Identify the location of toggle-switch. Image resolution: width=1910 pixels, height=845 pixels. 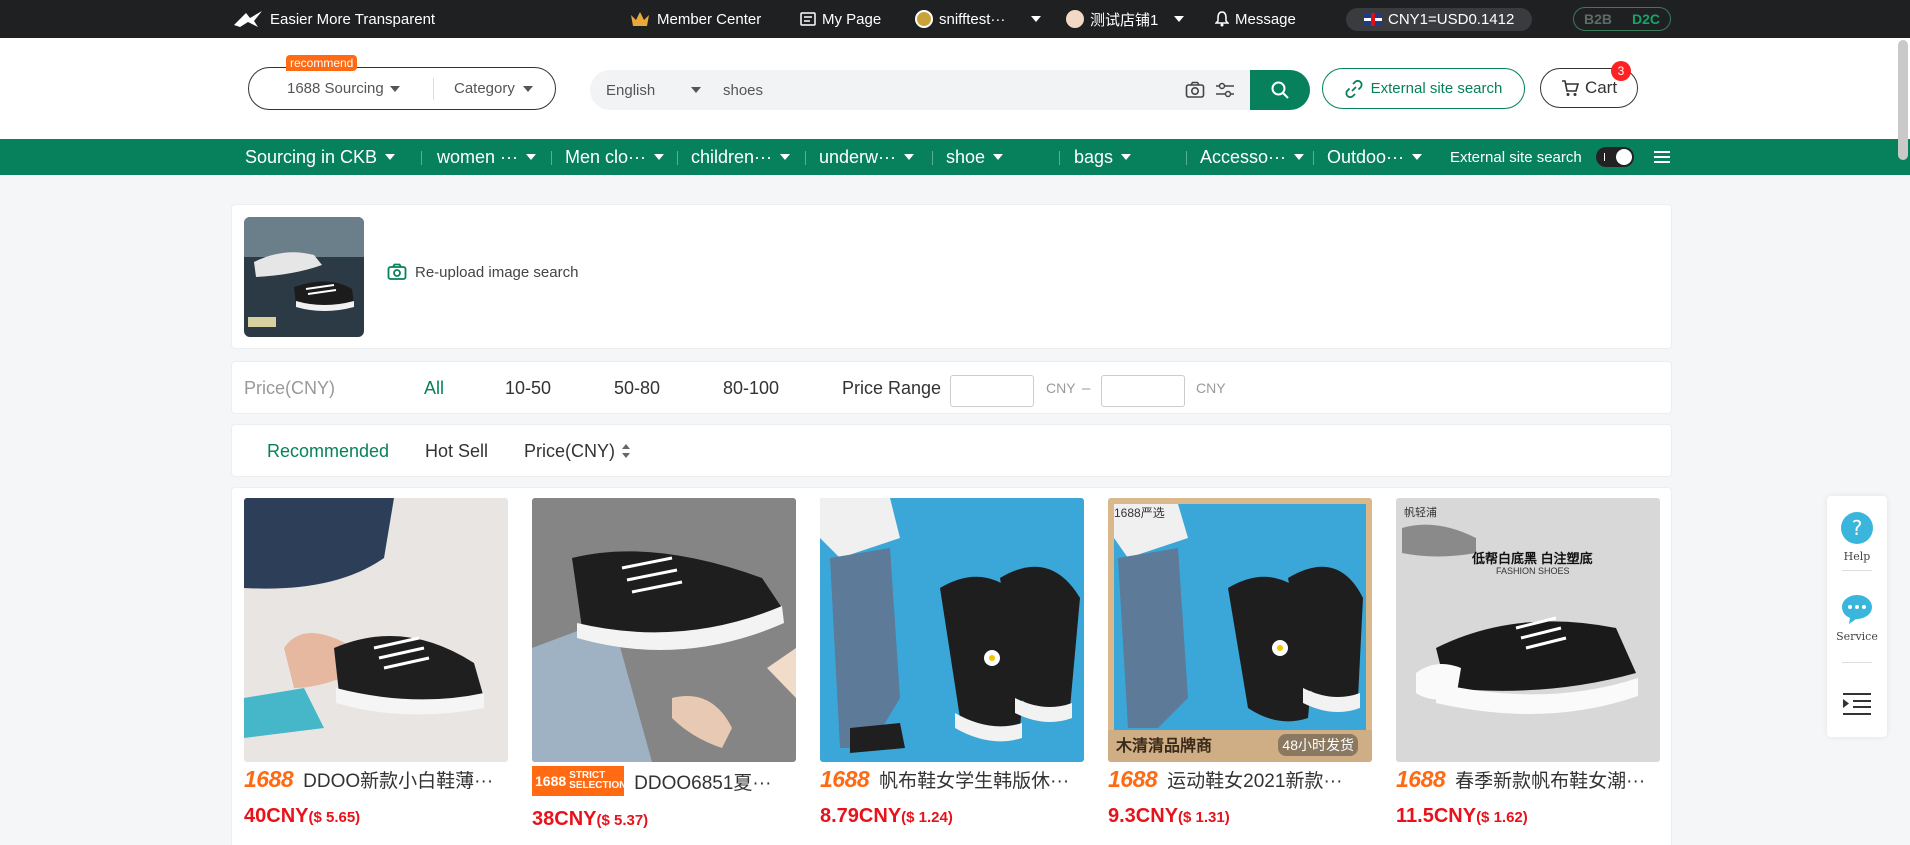
(1614, 157).